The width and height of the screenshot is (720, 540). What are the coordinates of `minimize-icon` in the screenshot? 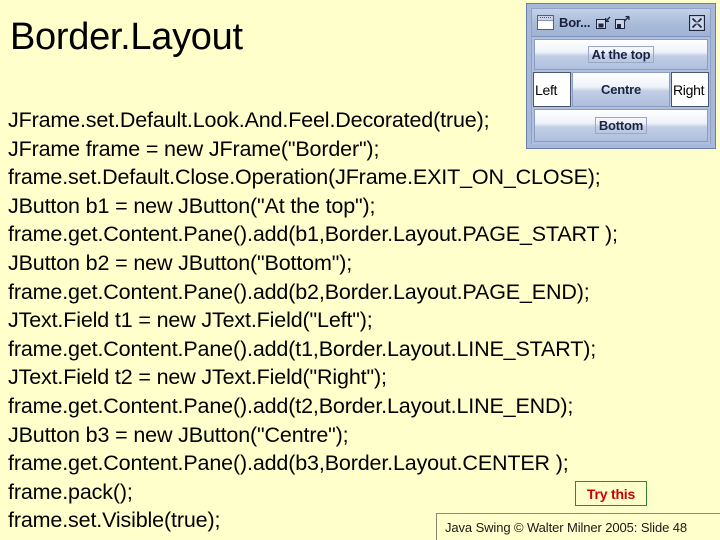 It's located at (603, 22).